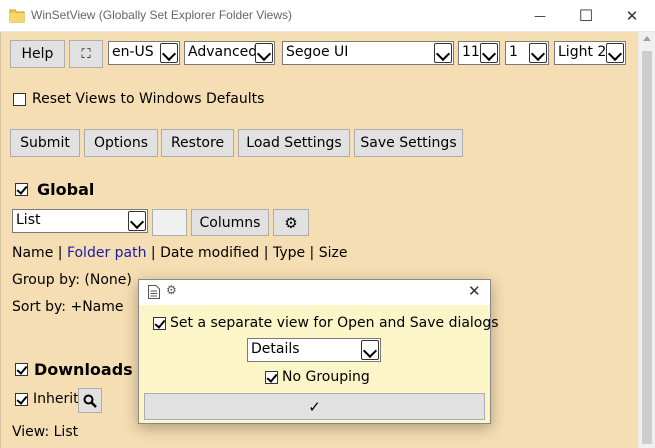  I want to click on save-settings-button: Save Settings, so click(408, 143).